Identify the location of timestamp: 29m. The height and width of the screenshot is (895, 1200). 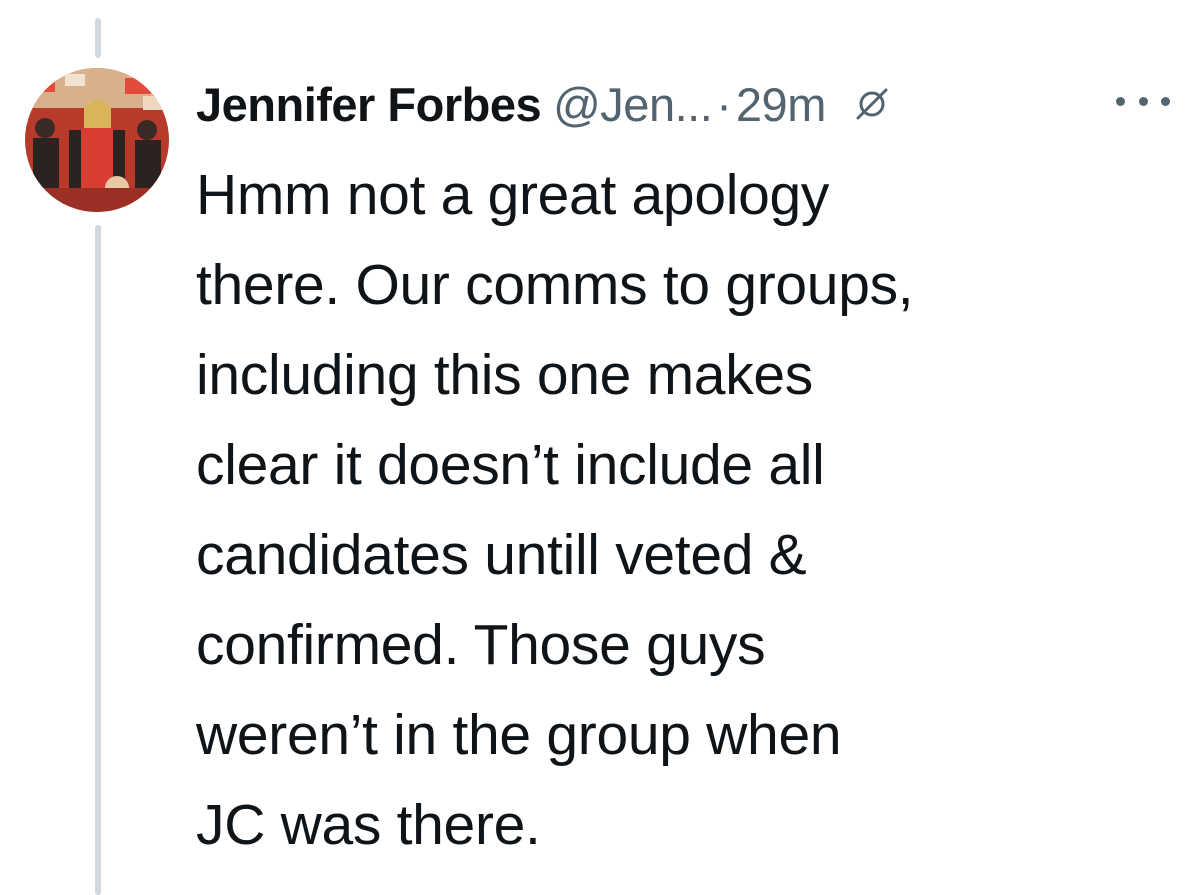
(781, 104).